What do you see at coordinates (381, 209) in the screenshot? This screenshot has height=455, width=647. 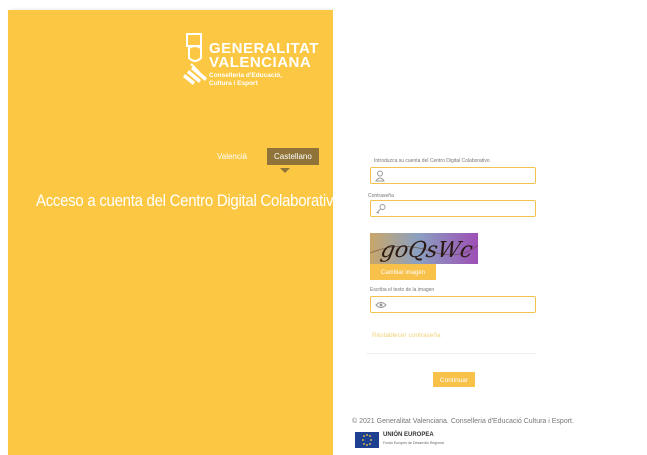 I see `key-icon` at bounding box center [381, 209].